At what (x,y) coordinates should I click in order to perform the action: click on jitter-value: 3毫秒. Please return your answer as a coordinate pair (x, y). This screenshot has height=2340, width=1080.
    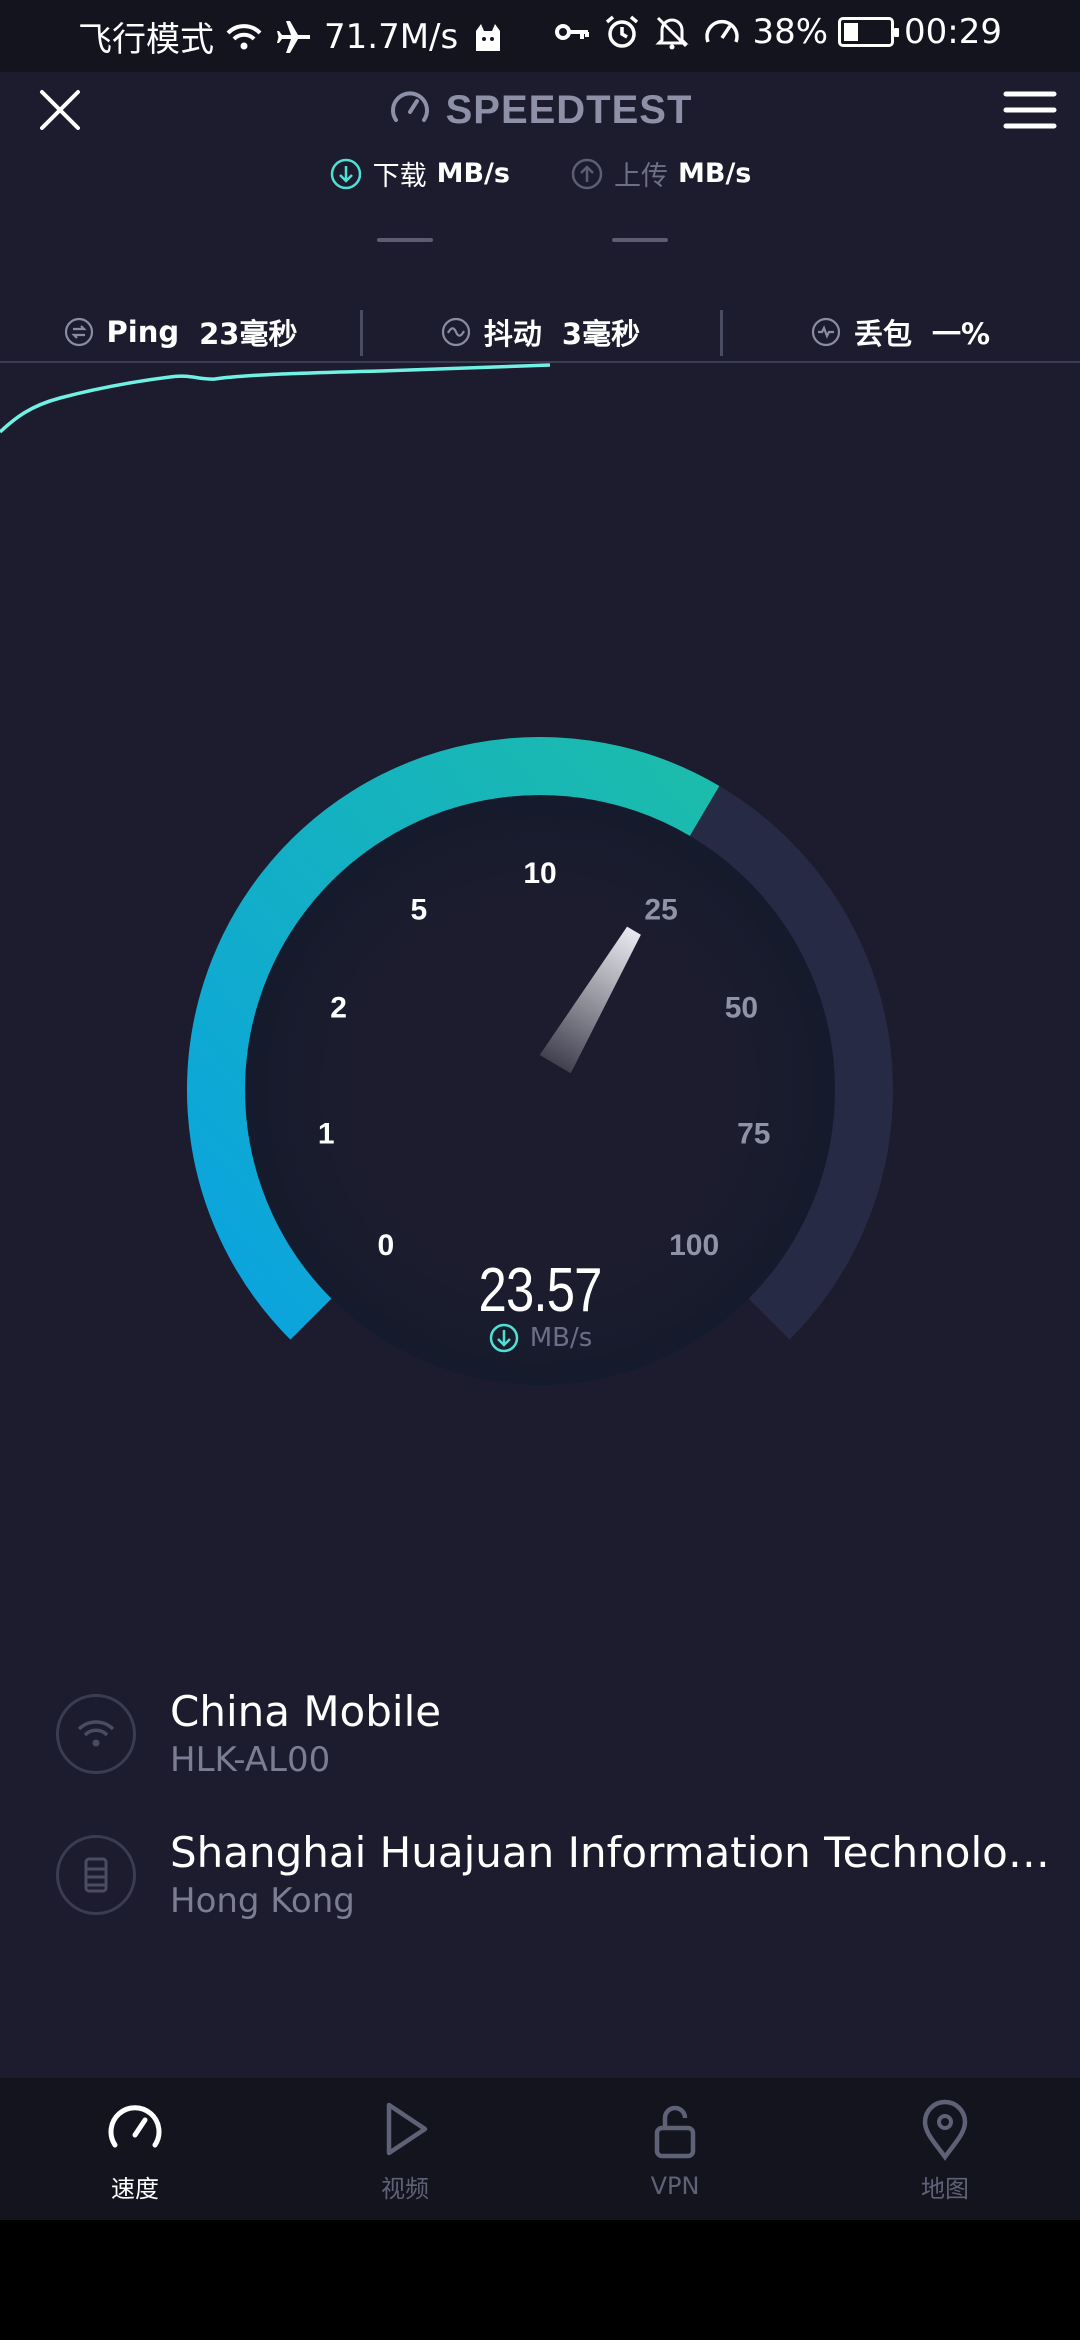
    Looking at the image, I should click on (601, 334).